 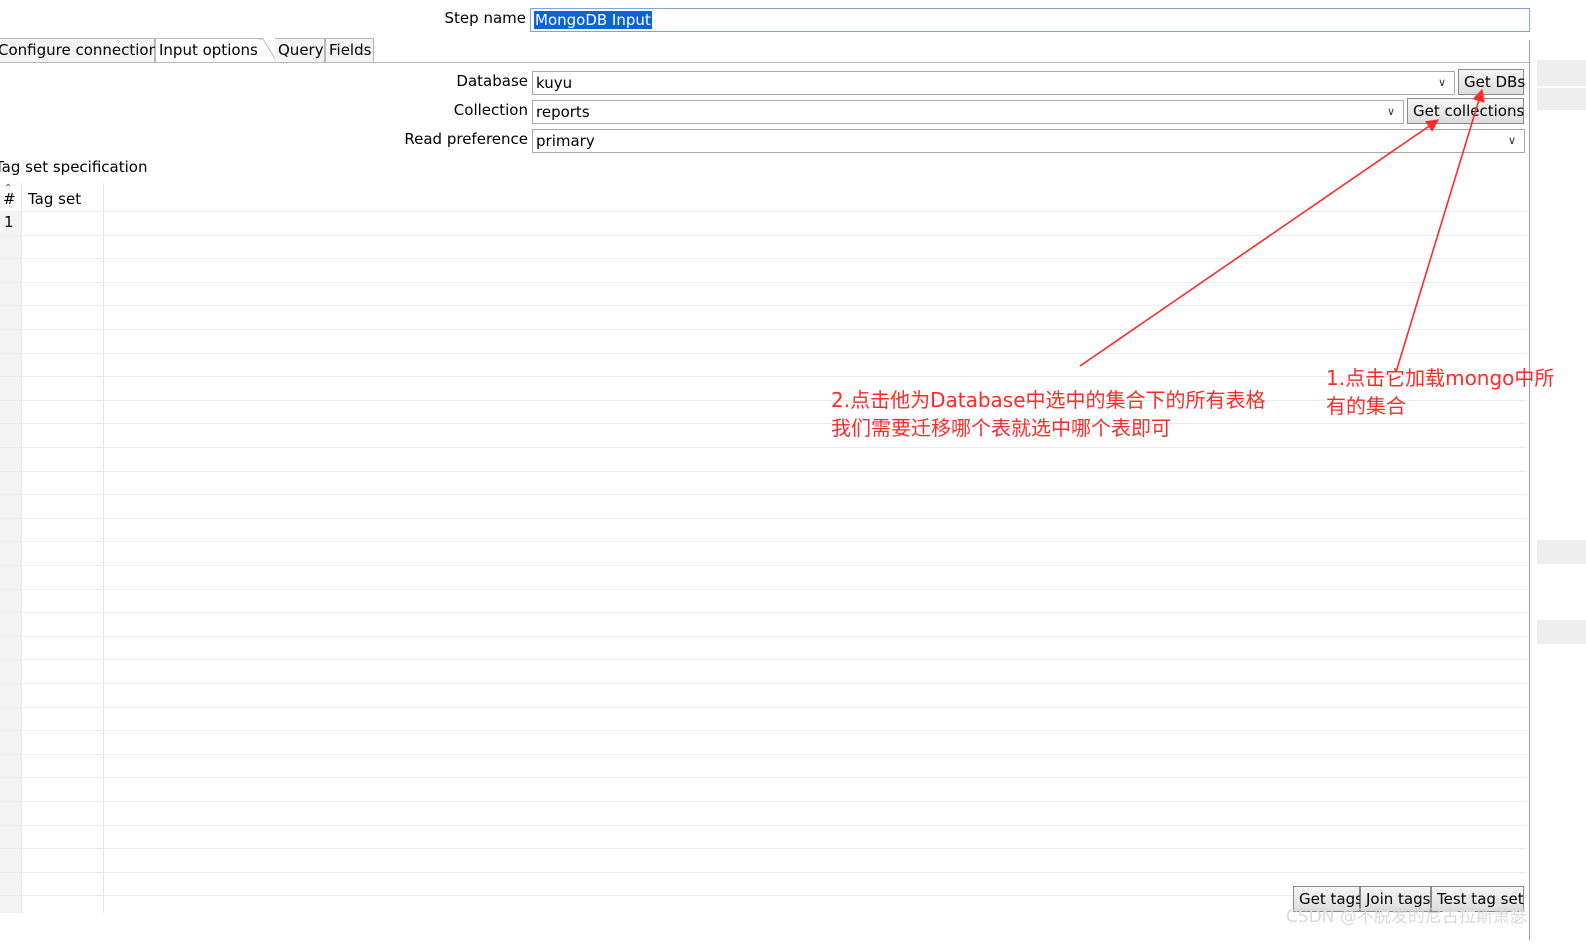 What do you see at coordinates (1440, 392) in the screenshot?
I see `annotation-note-1: 1.点击它加载mongo中所 有的集合` at bounding box center [1440, 392].